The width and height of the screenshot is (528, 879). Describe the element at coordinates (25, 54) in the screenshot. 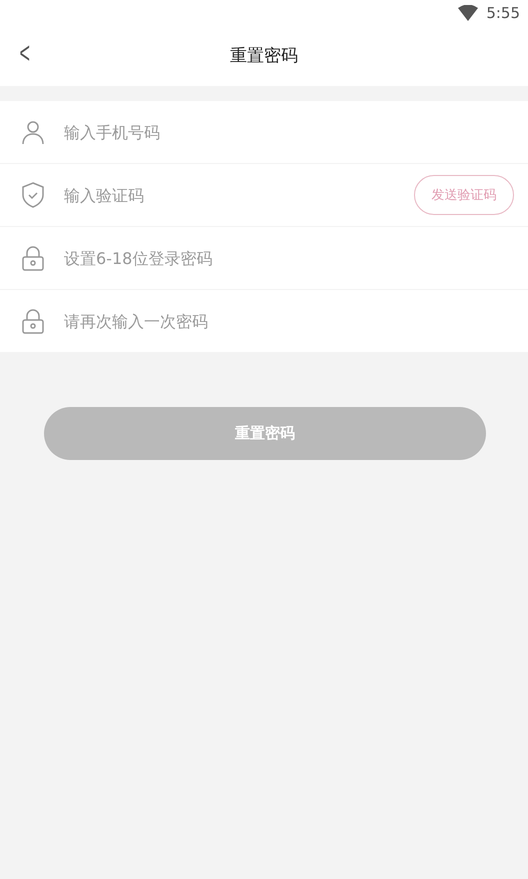

I see `back-button: <` at that location.